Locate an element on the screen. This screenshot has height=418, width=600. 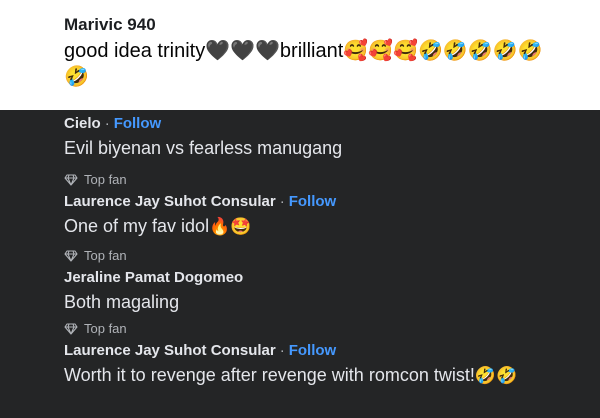
comment-text: Evil biyenan vs fearless manugang is located at coordinates (203, 148).